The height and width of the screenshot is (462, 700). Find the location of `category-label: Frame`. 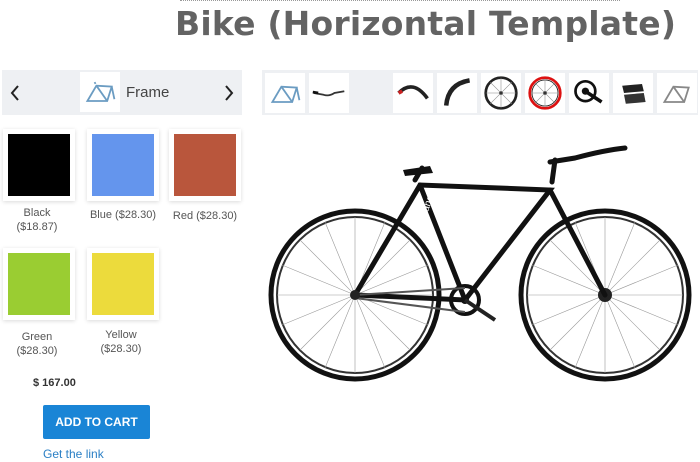

category-label: Frame is located at coordinates (148, 92).